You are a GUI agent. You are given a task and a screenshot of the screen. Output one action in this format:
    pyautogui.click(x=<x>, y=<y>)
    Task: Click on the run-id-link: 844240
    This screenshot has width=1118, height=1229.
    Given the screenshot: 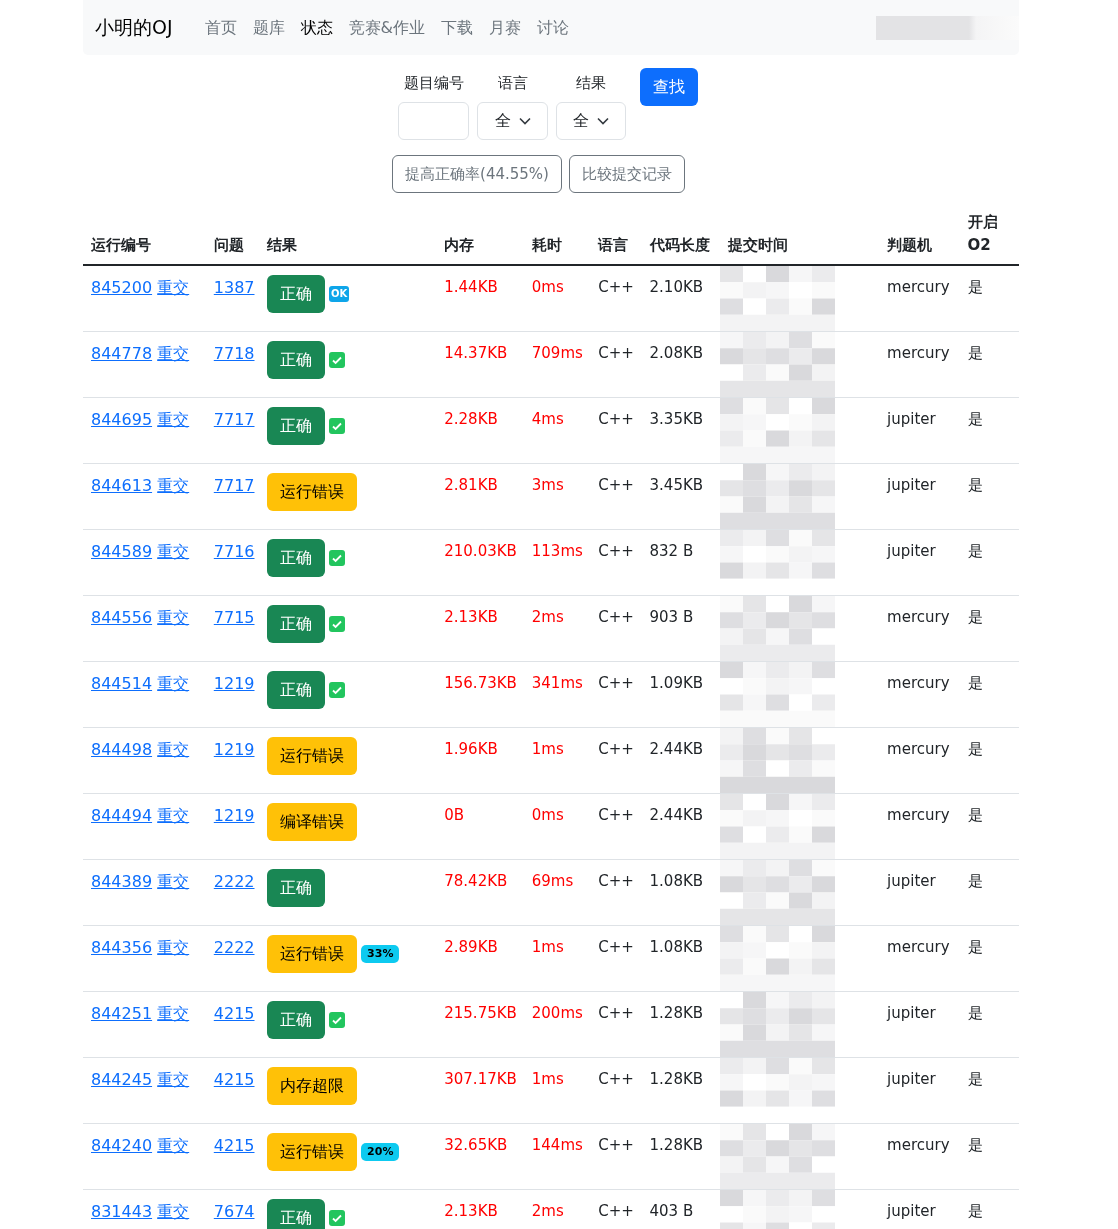 What is the action you would take?
    pyautogui.click(x=122, y=1145)
    